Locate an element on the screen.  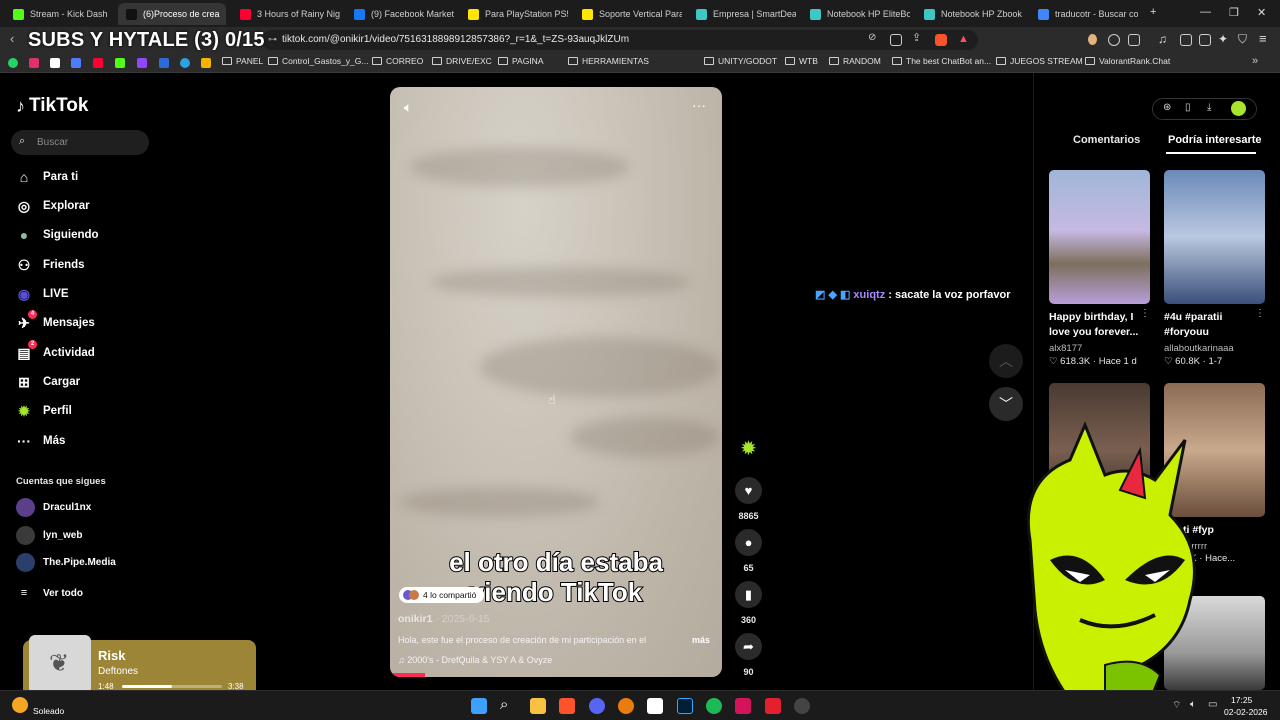
bookmark-item: CORREO is located at coordinates (397, 61).